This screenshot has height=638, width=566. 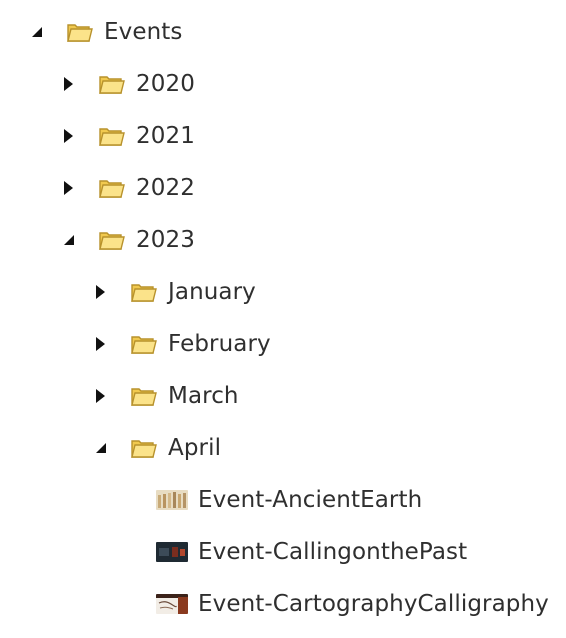 I want to click on tree-node-item: Event-CallingonthePast, so click(x=311, y=552).